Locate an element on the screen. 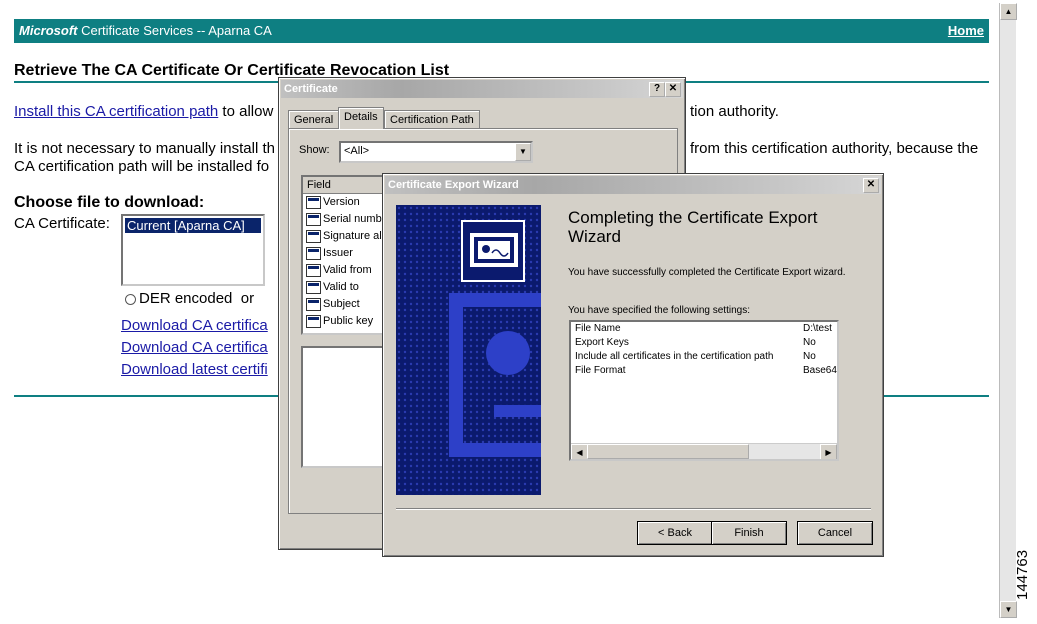 The width and height of the screenshot is (1037, 624). vertical-scrollbar: ▲ ▼ is located at coordinates (1008, 310).